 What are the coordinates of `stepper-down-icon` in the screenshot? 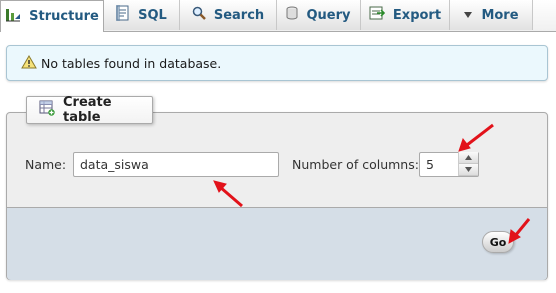 It's located at (468, 170).